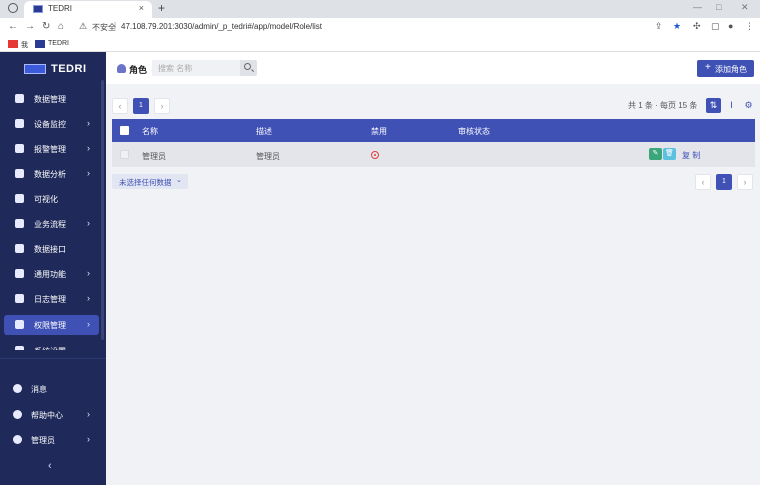 This screenshot has width=760, height=485. I want to click on topbar: 角色 + 添加角色, so click(433, 68).